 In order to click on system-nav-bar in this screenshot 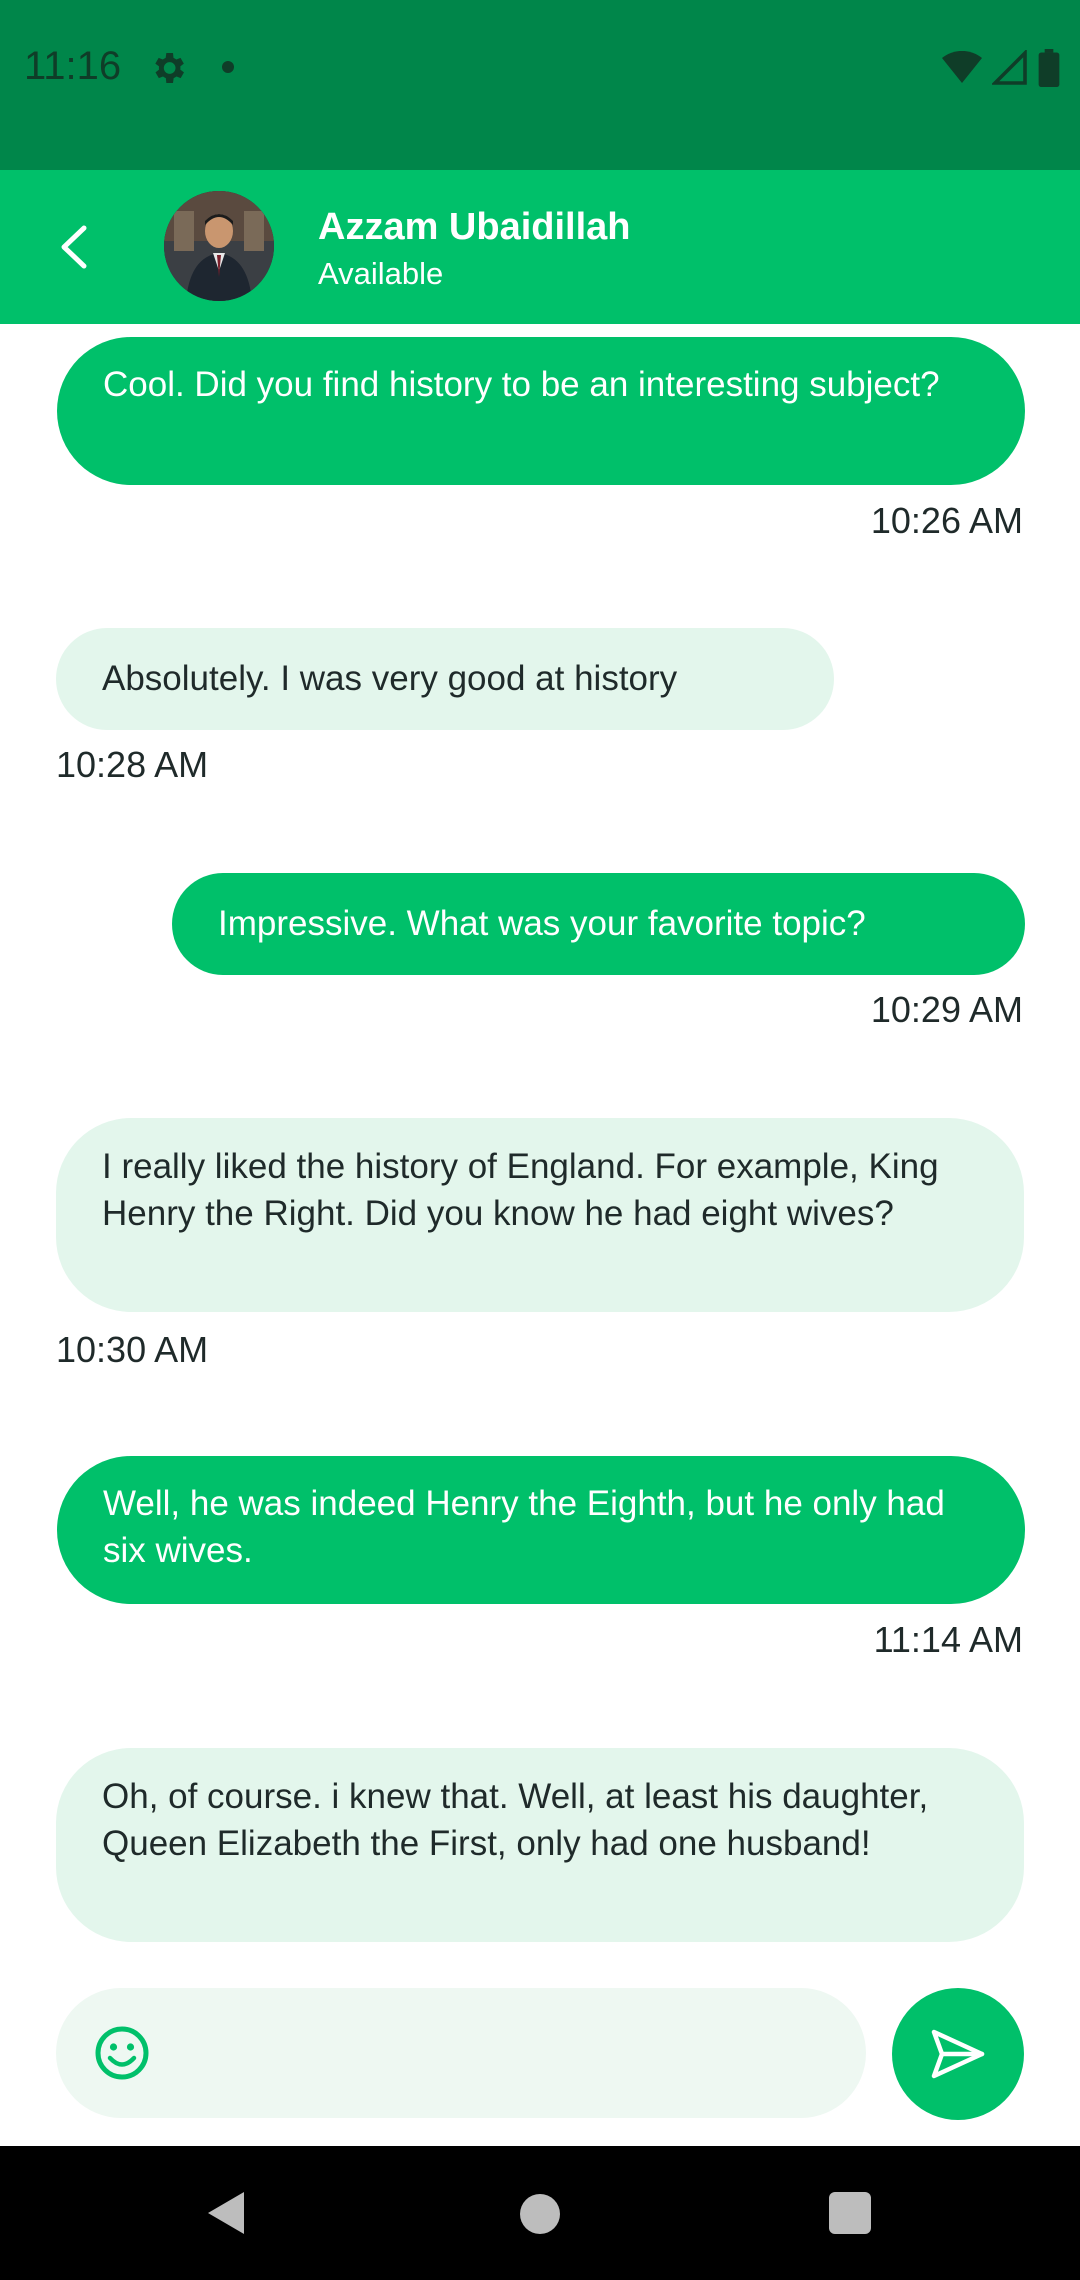, I will do `click(540, 2213)`.